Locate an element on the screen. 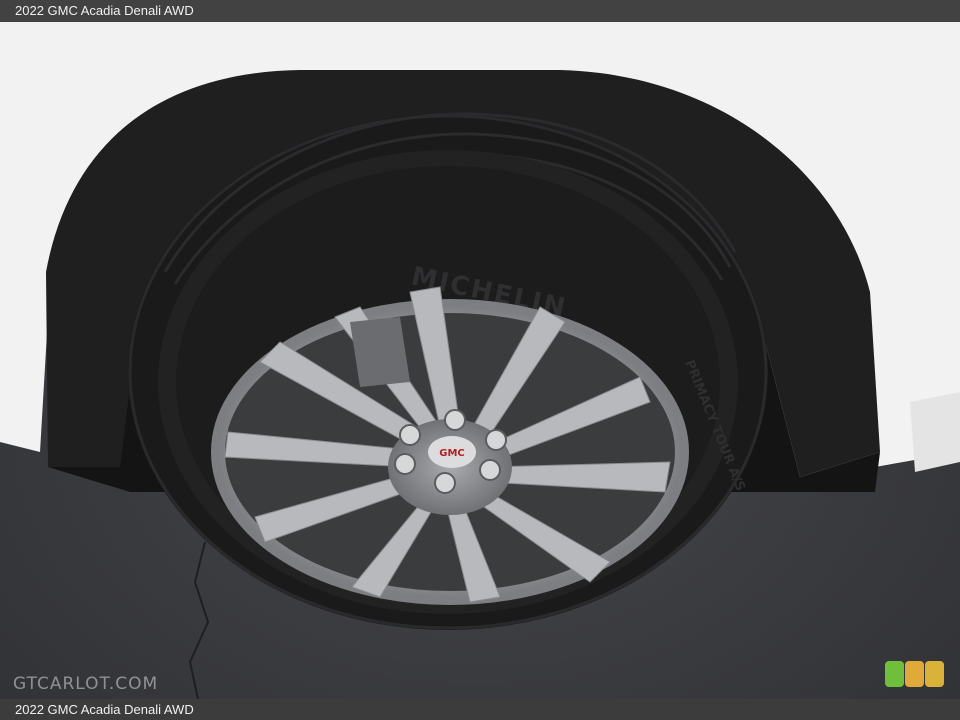 This screenshot has height=720, width=960. photo-caption: 2022 GMC Acadia Denali AWD is located at coordinates (104, 709).